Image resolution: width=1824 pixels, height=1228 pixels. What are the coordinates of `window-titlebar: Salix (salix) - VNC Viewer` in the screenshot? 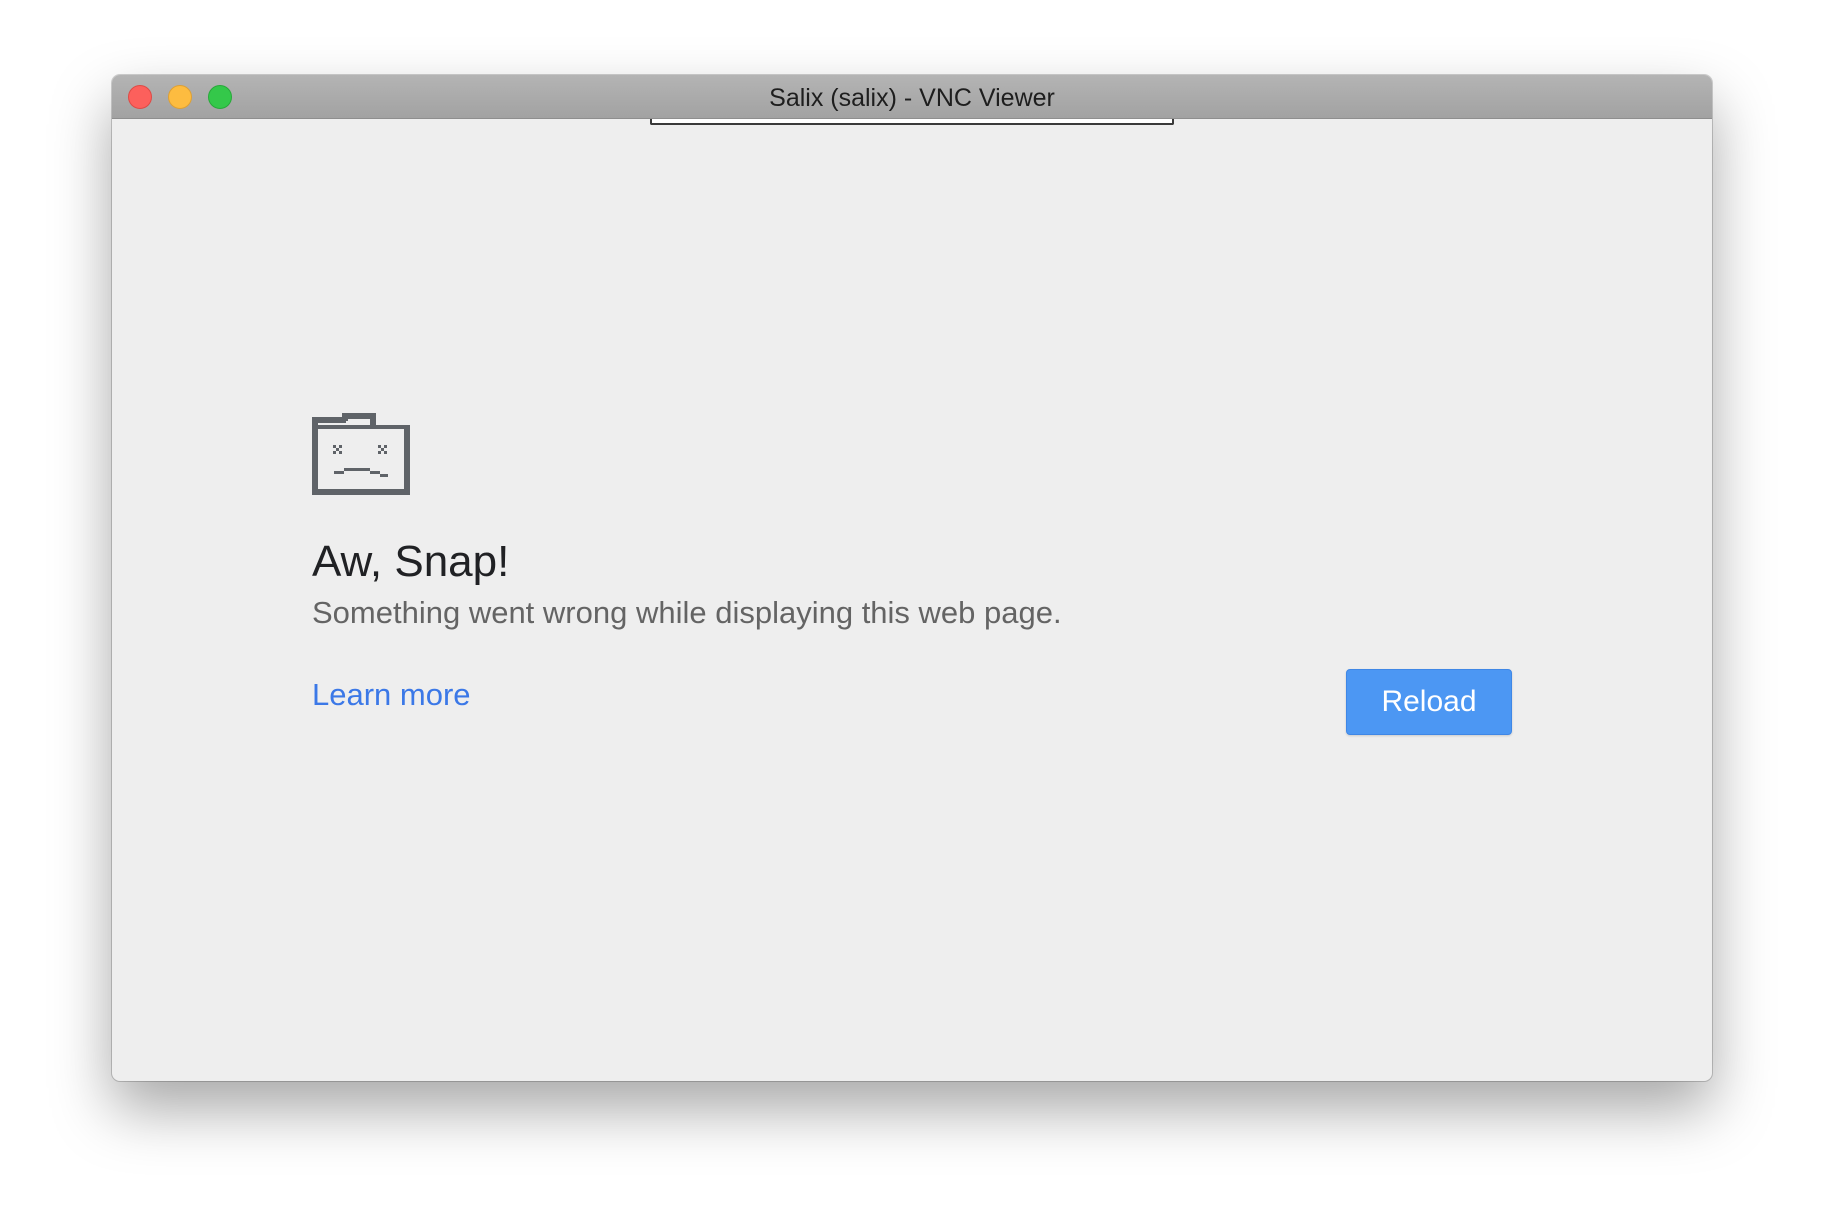 It's located at (912, 97).